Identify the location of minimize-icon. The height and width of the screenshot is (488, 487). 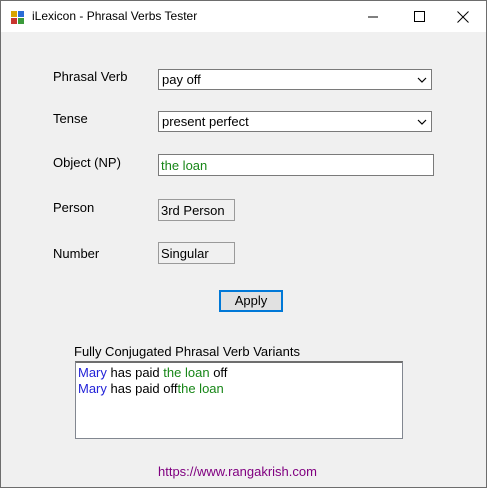
(373, 16).